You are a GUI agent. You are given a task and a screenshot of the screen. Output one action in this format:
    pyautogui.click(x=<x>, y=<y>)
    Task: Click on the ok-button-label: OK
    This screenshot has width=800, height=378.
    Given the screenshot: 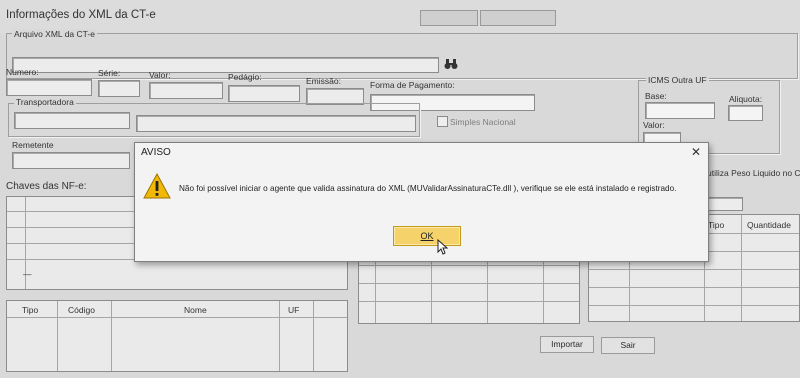 What is the action you would take?
    pyautogui.click(x=427, y=236)
    